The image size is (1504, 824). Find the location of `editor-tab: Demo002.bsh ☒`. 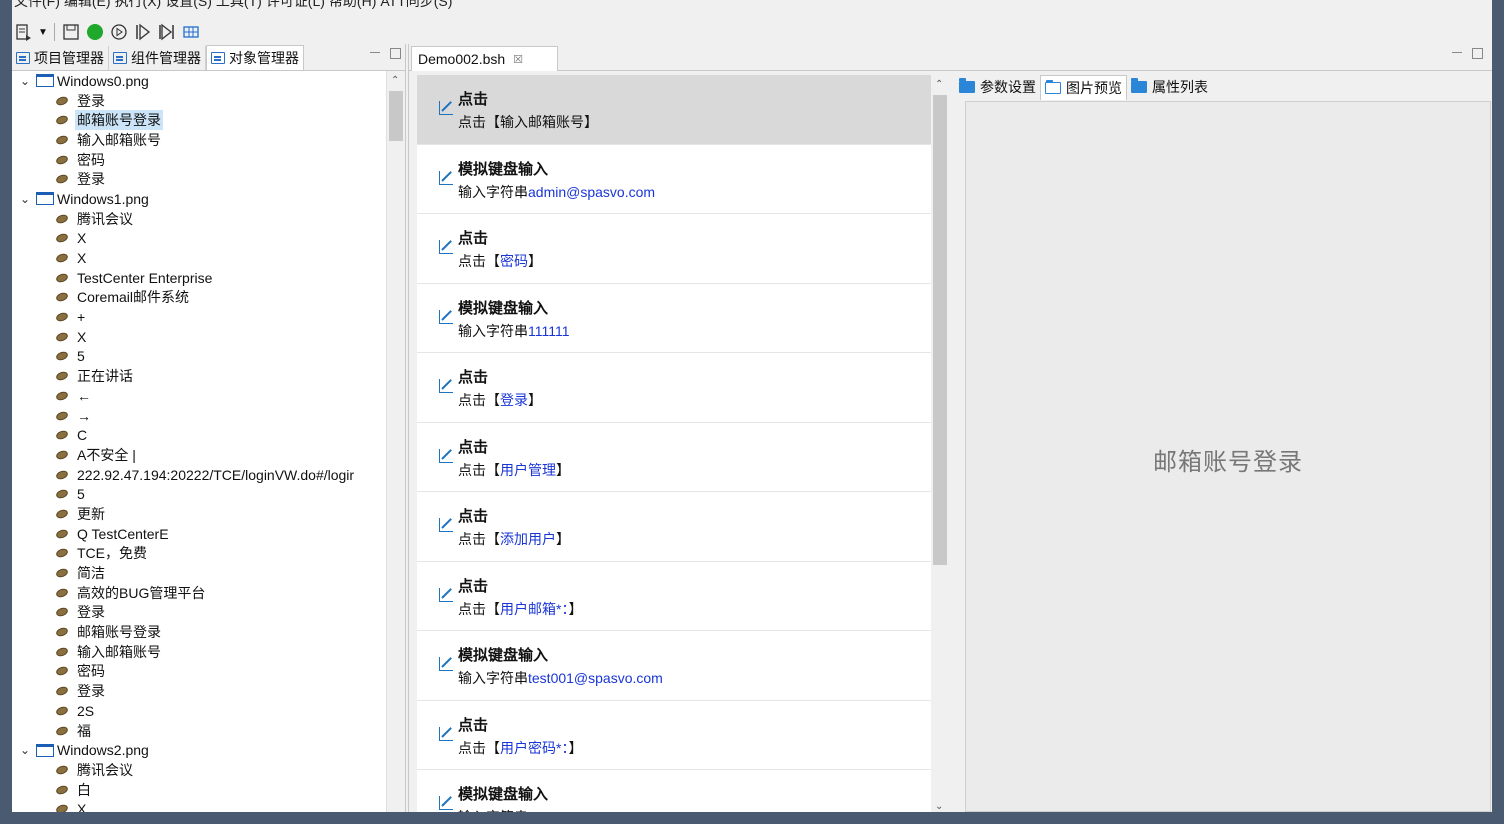

editor-tab: Demo002.bsh ☒ is located at coordinates (485, 58).